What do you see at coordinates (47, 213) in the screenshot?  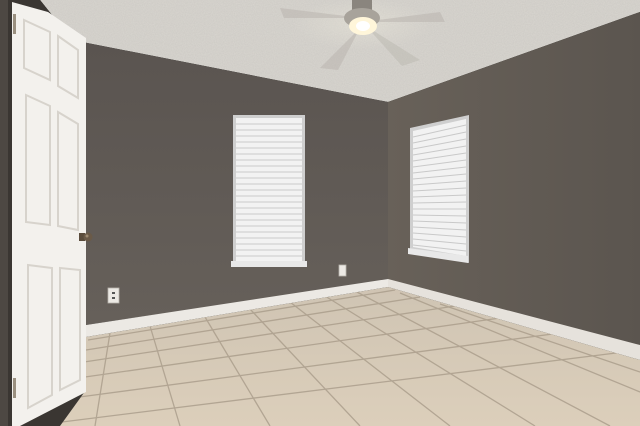 I see `open-door` at bounding box center [47, 213].